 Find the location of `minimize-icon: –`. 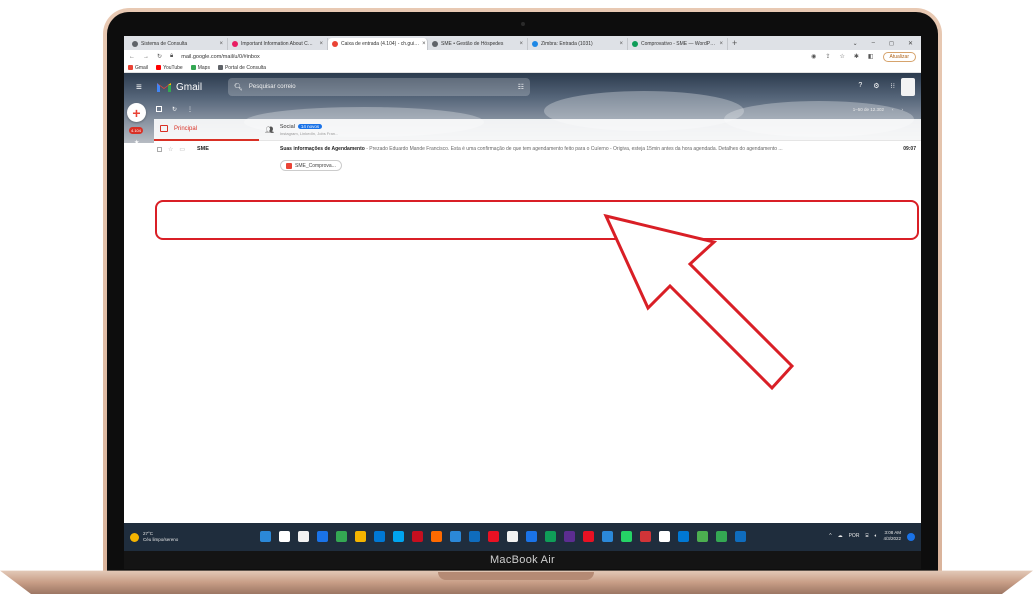

minimize-icon: – is located at coordinates (873, 43).